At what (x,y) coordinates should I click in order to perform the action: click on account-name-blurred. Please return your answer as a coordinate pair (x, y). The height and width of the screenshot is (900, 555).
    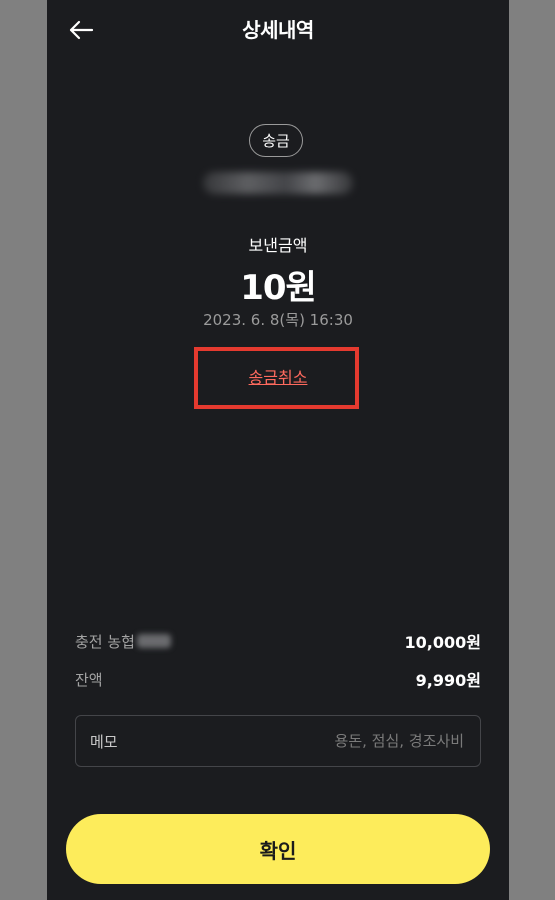
    Looking at the image, I should click on (153, 641).